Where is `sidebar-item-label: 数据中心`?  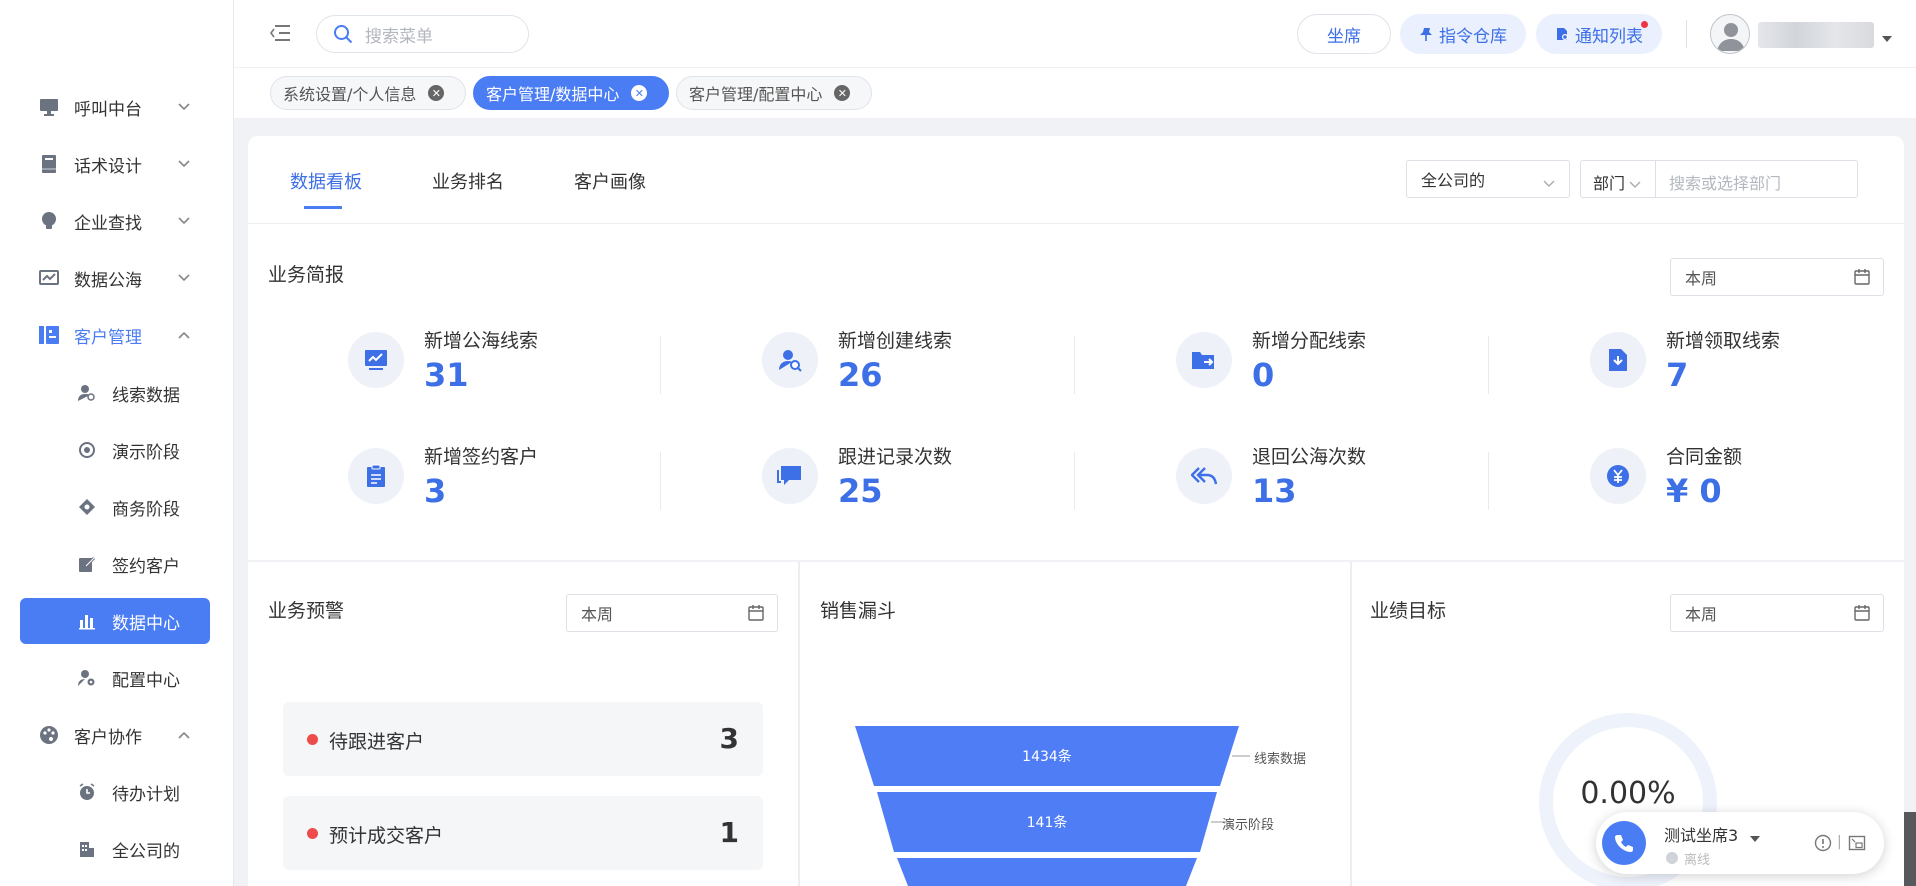
sidebar-item-label: 数据中心 is located at coordinates (146, 623).